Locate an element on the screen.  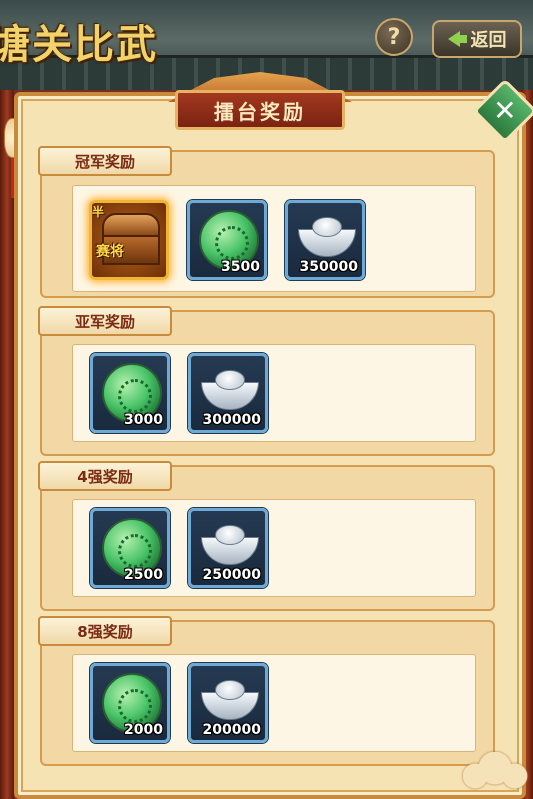
reward-items-area: 2500 250000 is located at coordinates (274, 548).